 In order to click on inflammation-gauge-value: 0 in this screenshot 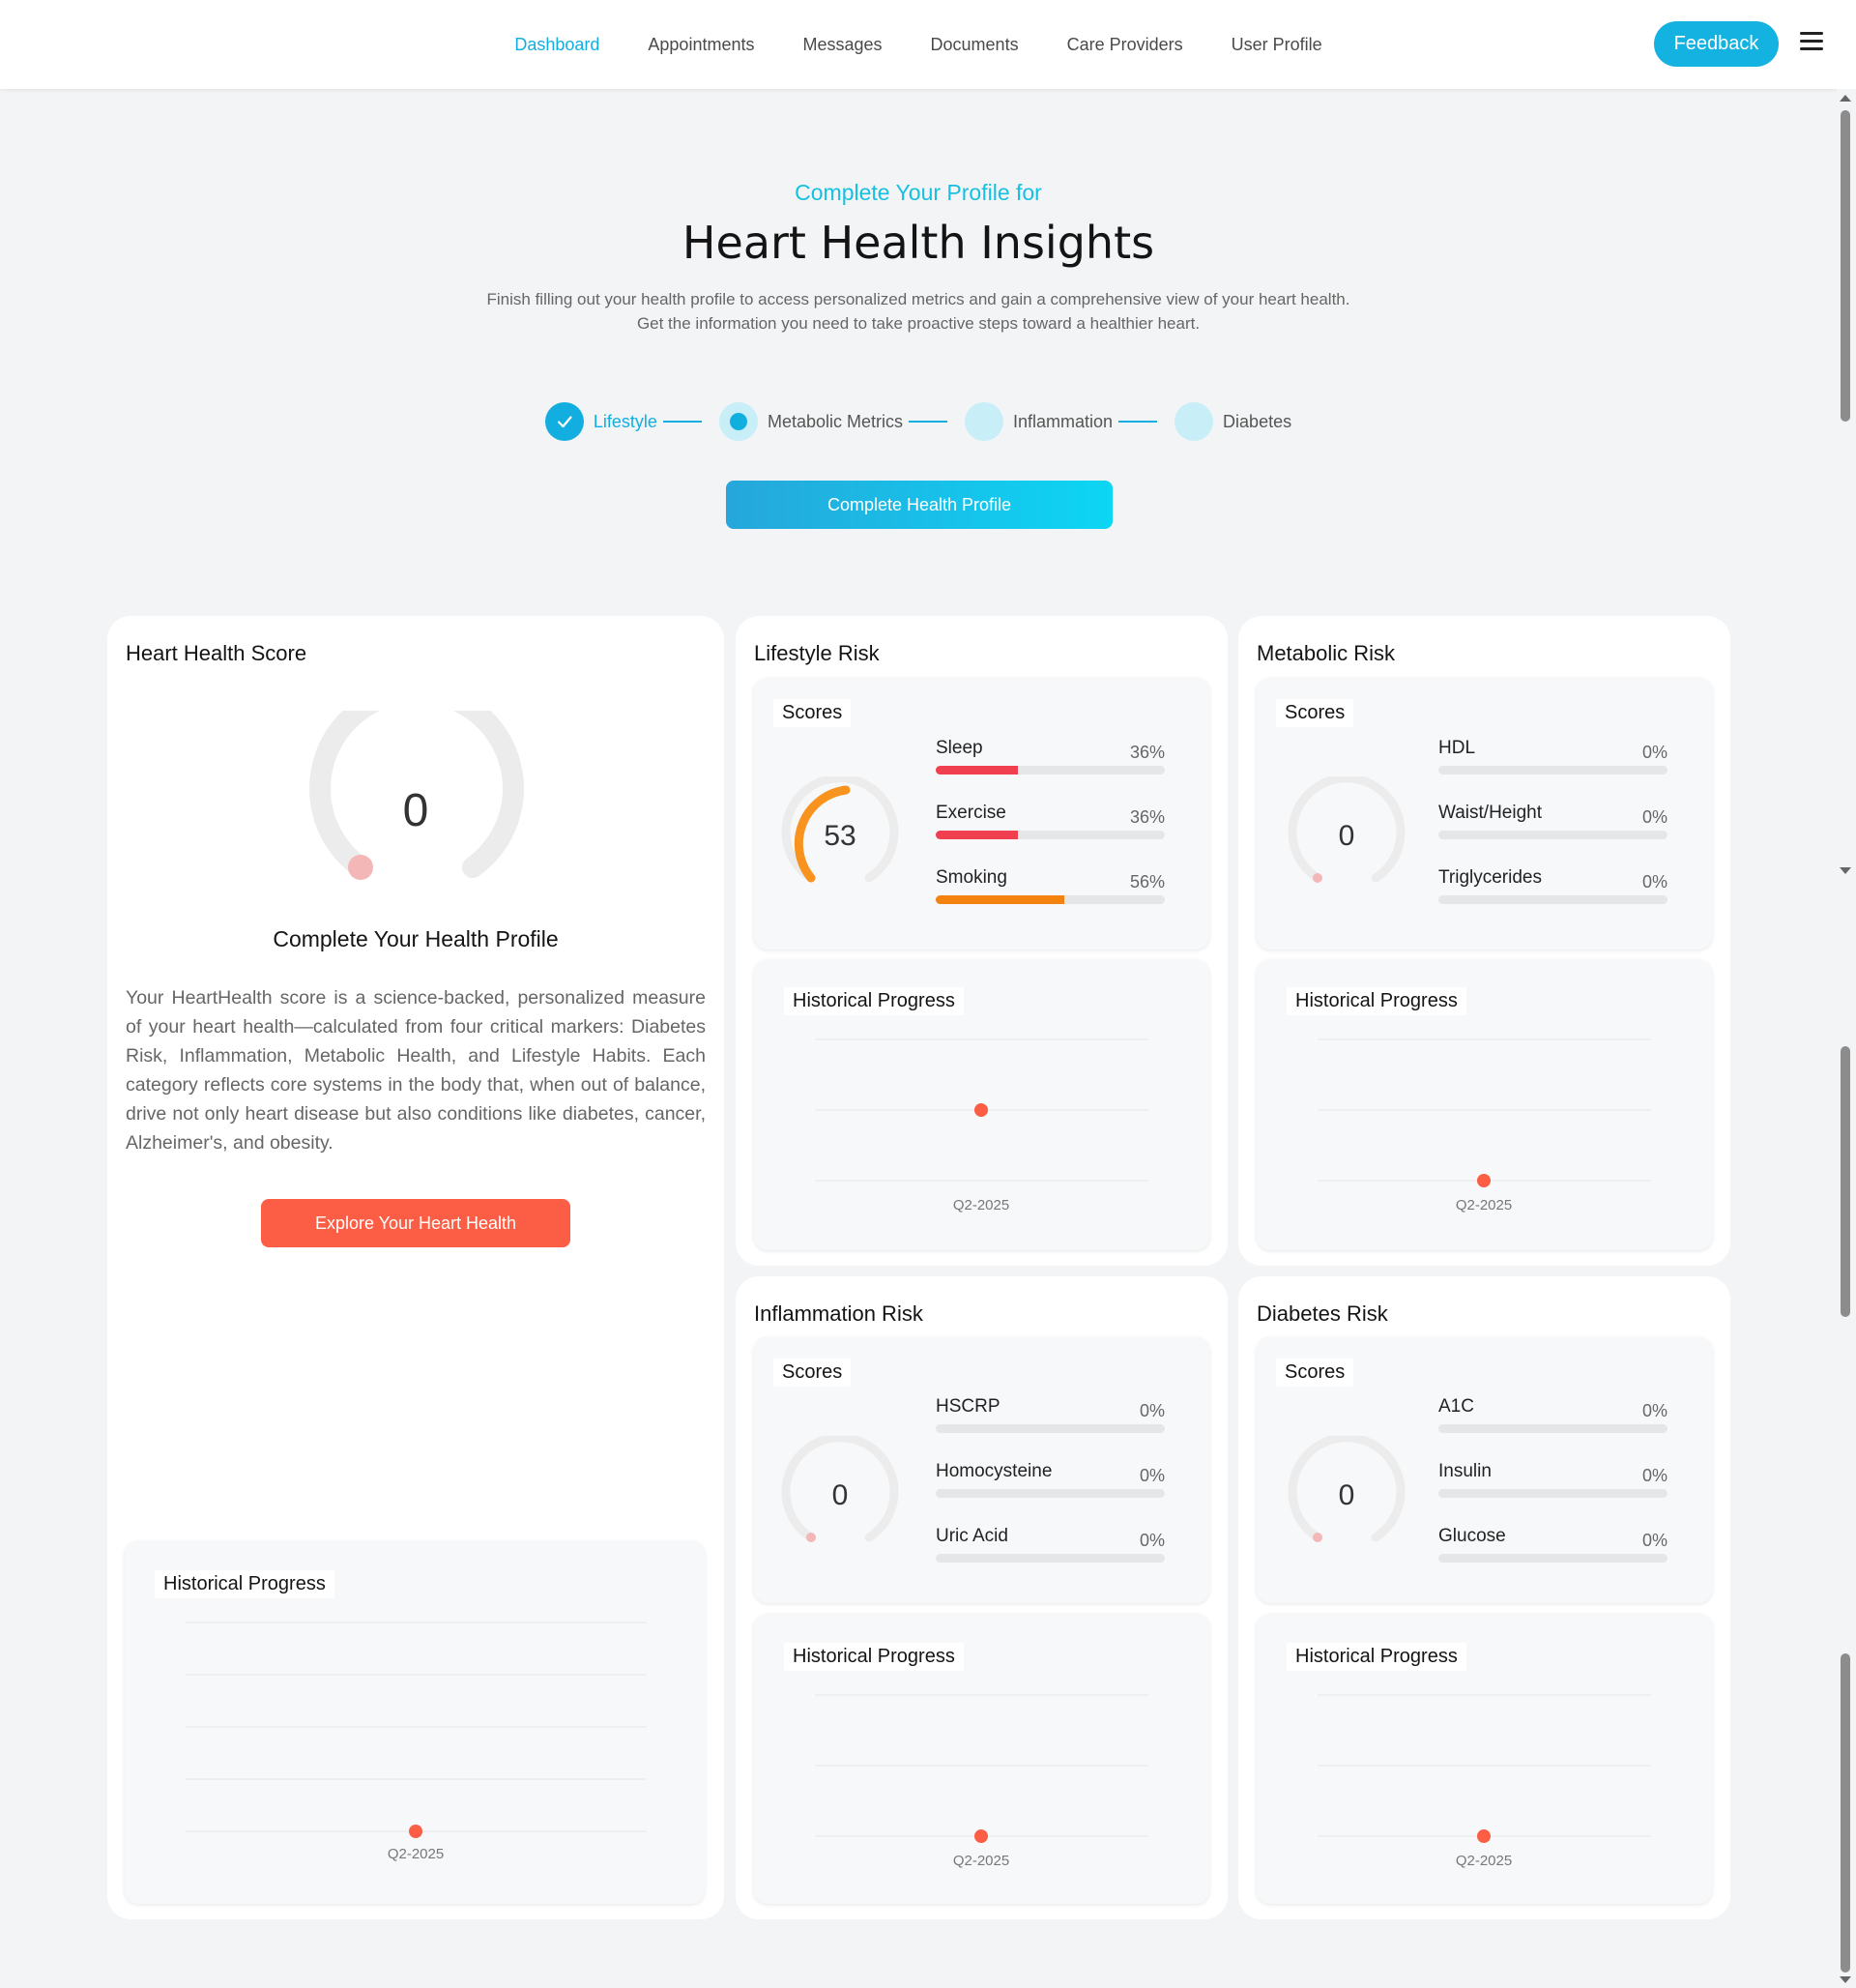, I will do `click(840, 1495)`.